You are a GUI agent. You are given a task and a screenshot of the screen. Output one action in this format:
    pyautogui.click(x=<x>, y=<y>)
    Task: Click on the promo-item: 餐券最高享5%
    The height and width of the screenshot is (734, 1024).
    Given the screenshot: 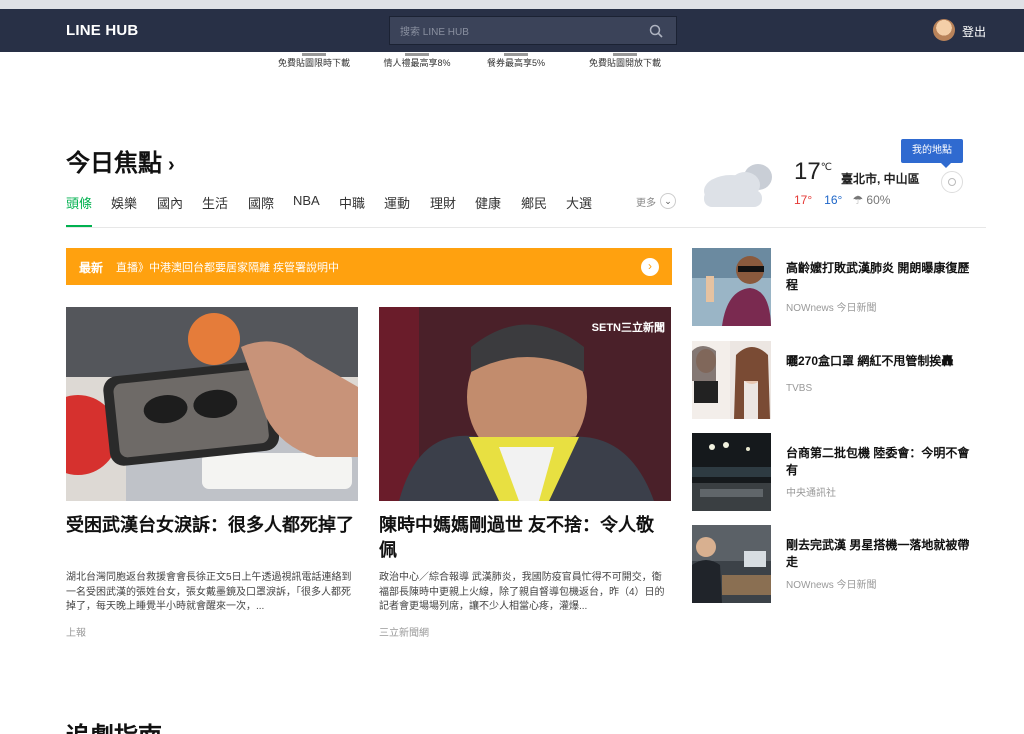 What is the action you would take?
    pyautogui.click(x=516, y=61)
    